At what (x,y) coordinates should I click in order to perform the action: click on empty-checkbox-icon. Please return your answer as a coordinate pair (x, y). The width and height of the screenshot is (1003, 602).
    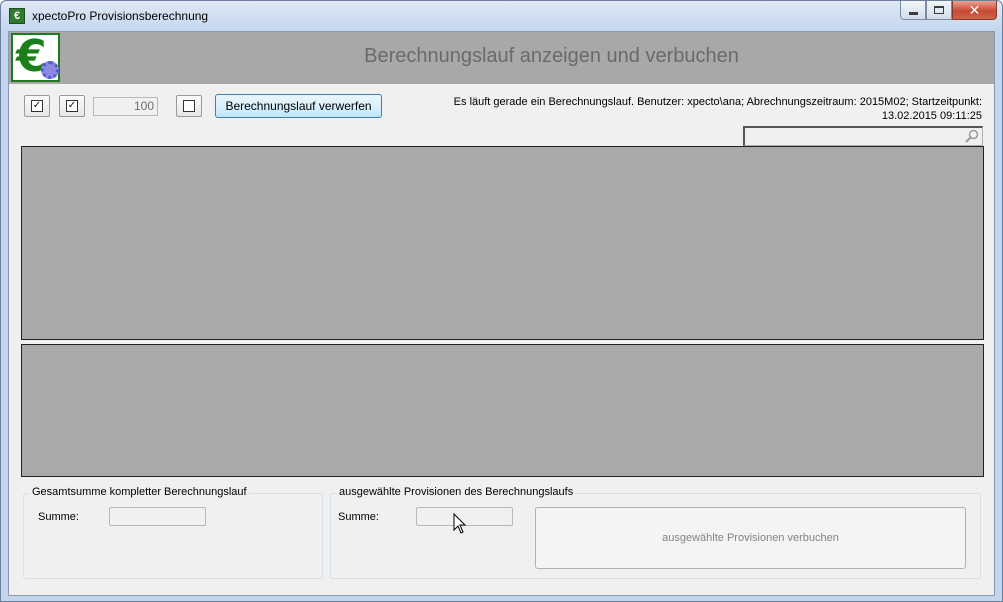
    Looking at the image, I should click on (189, 106).